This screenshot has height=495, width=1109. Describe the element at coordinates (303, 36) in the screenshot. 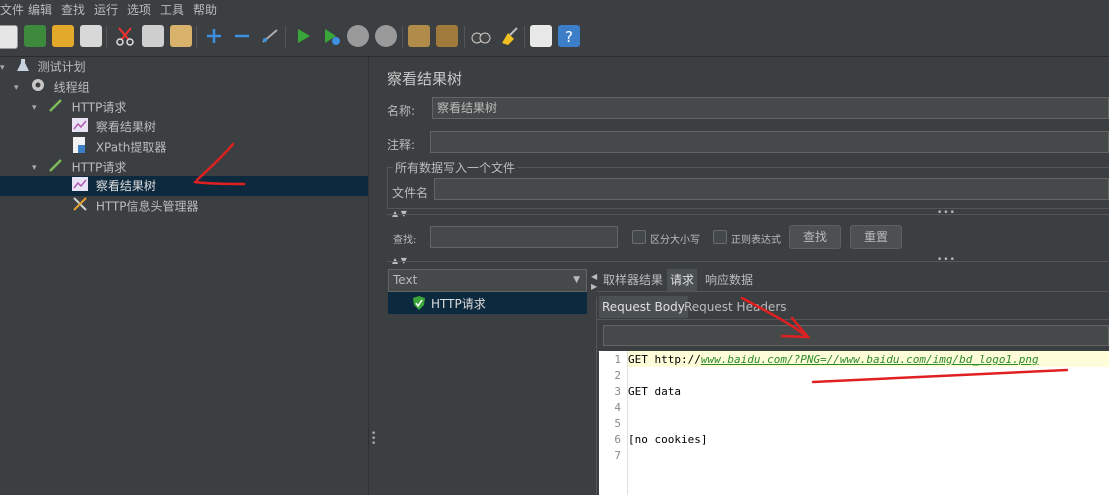

I see `start-icon` at that location.